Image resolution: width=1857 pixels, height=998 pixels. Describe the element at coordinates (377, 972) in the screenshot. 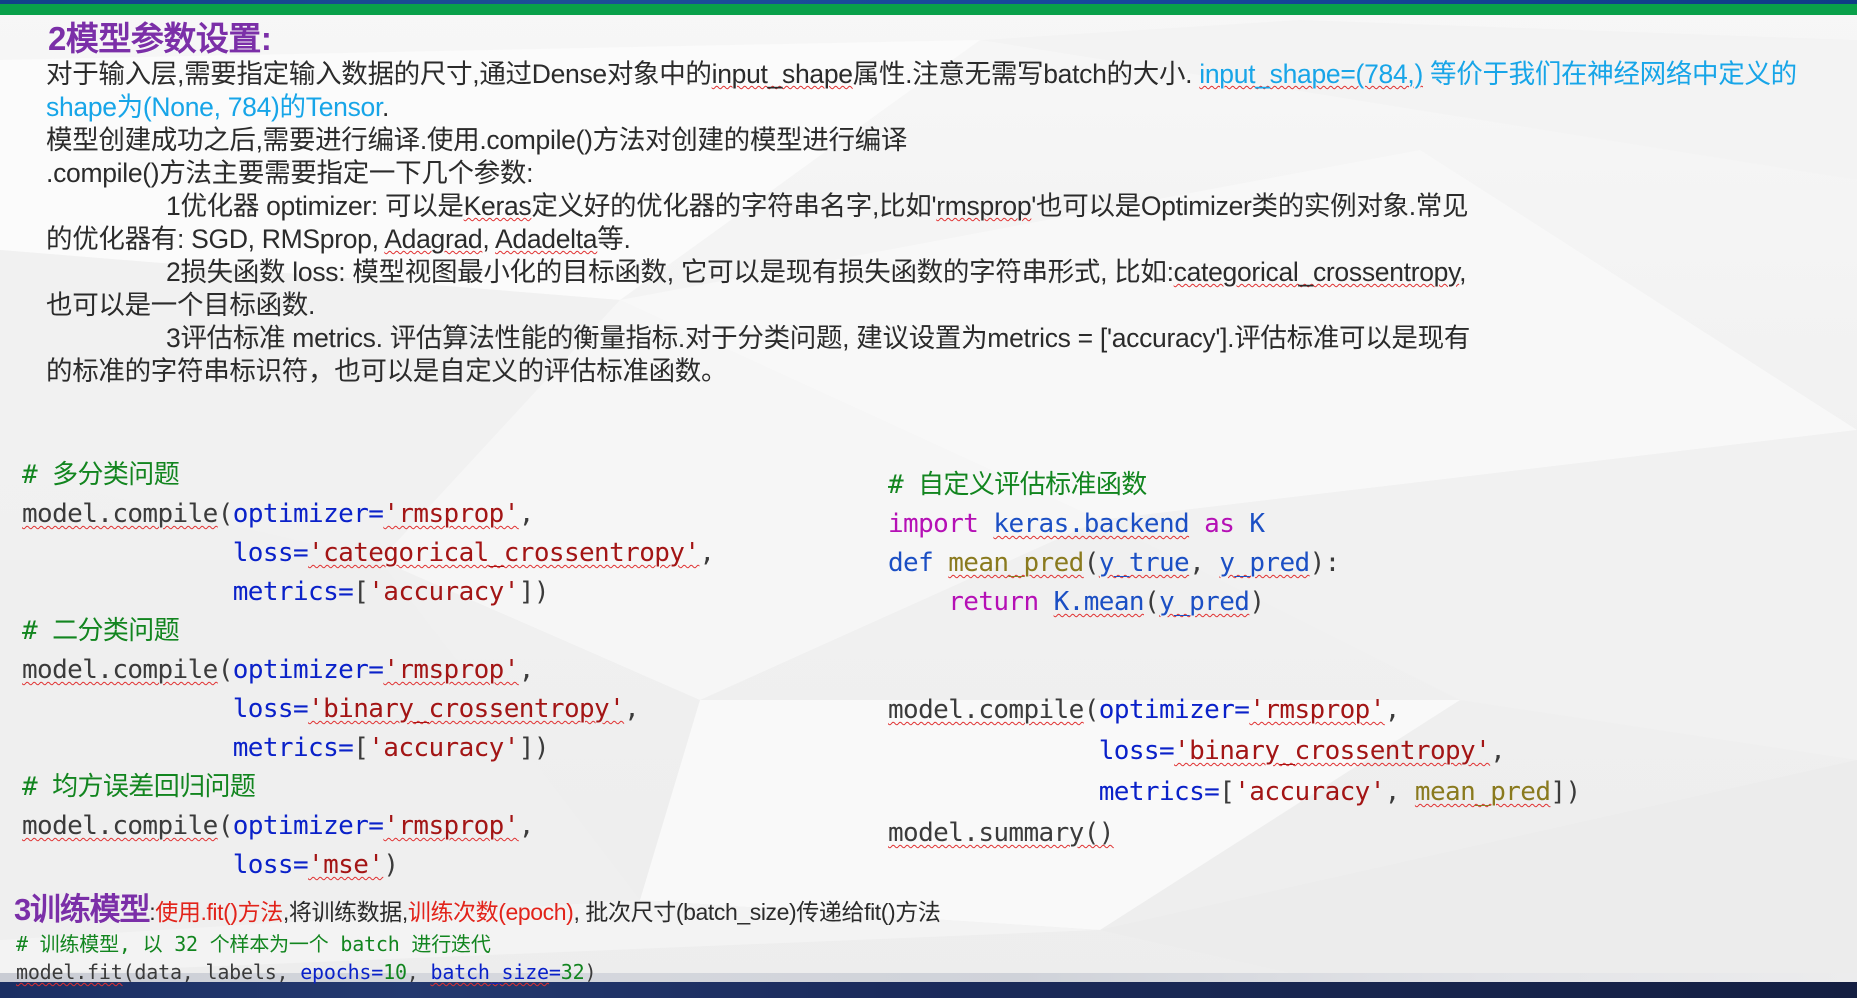

I see `code-bottom-eq-1: =` at that location.